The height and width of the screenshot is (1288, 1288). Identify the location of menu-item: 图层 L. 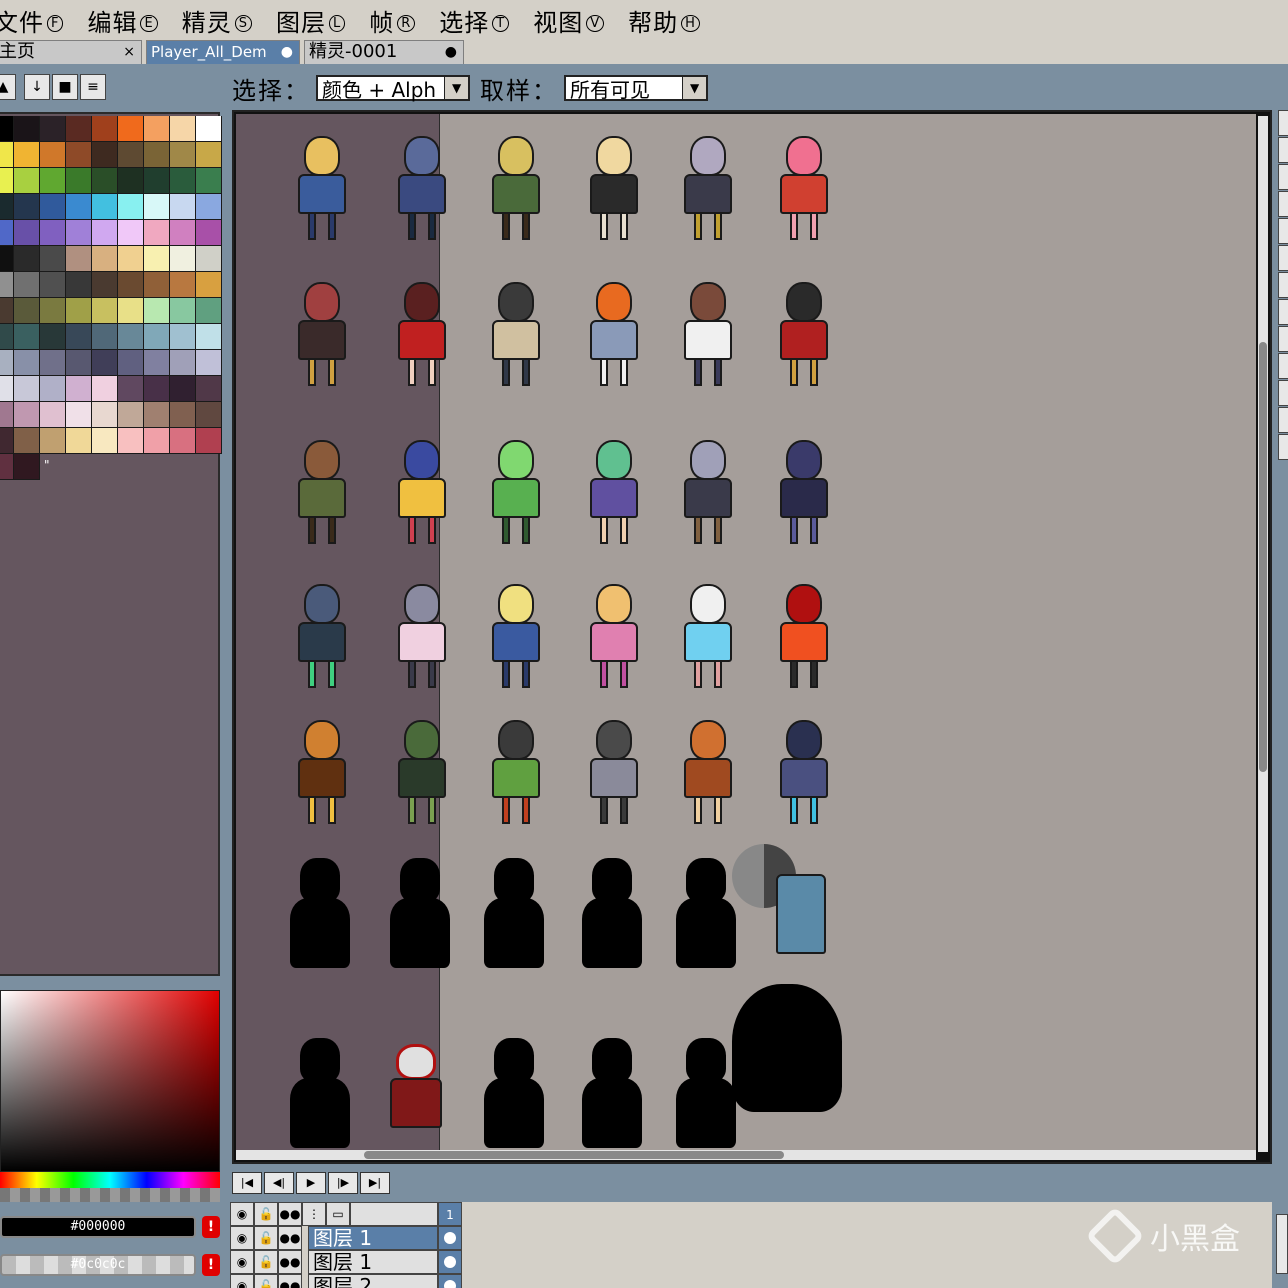
(311, 20).